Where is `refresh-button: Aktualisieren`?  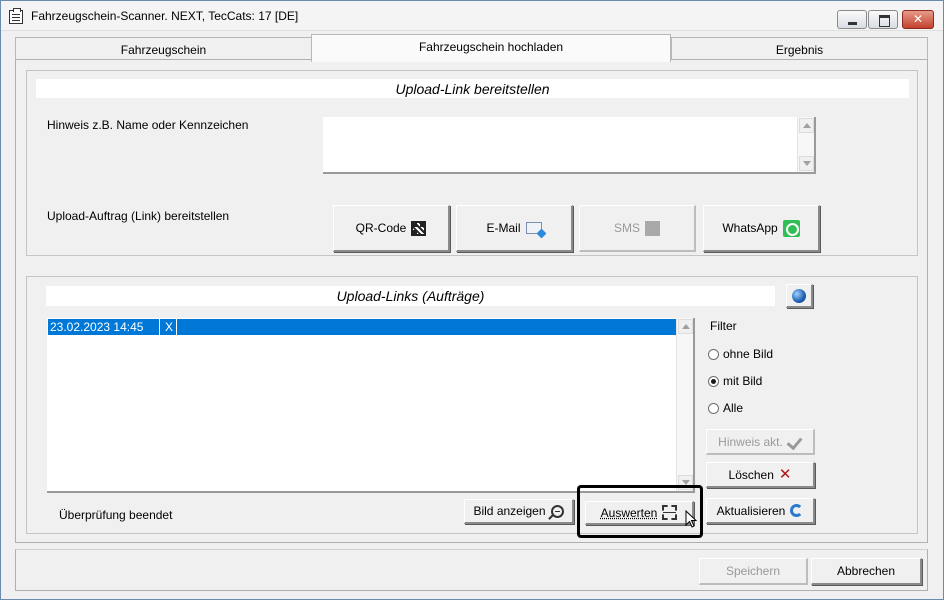 refresh-button: Aktualisieren is located at coordinates (760, 511).